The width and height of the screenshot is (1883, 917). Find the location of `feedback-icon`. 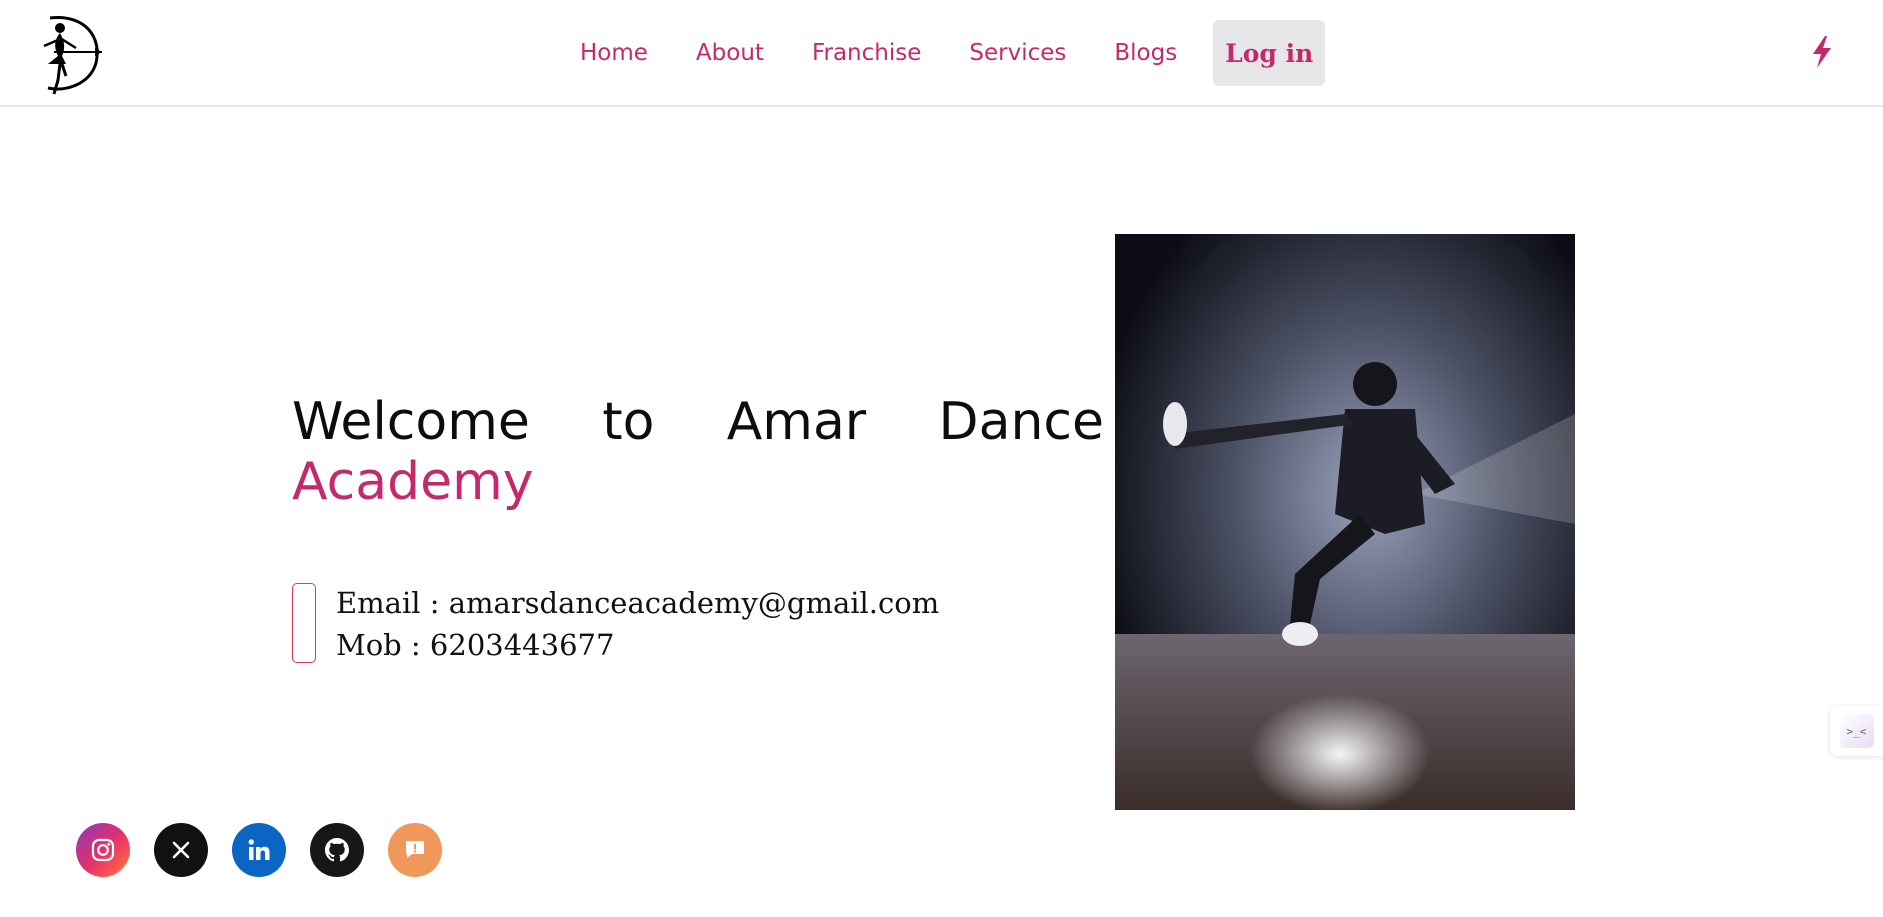

feedback-icon is located at coordinates (415, 850).